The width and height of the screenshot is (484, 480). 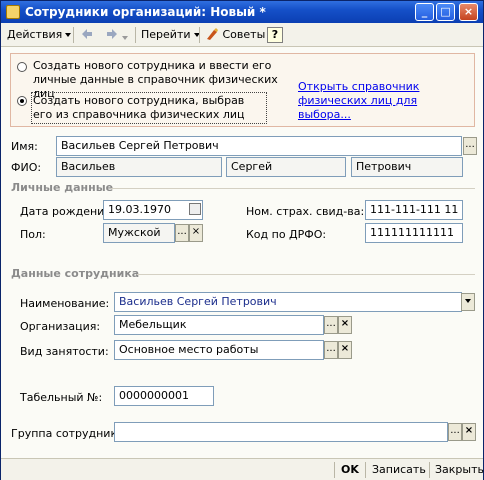 What do you see at coordinates (61, 397) in the screenshot?
I see `personnel-number-label: Табельный №:` at bounding box center [61, 397].